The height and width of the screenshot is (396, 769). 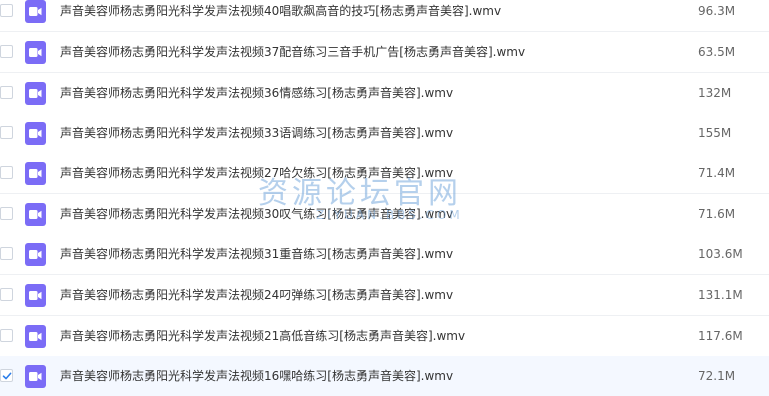 What do you see at coordinates (256, 173) in the screenshot?
I see `file-name: 声音美容师杨志勇阳光科学发声法视频27哈欠练习[杨志勇声音美容].wmv` at bounding box center [256, 173].